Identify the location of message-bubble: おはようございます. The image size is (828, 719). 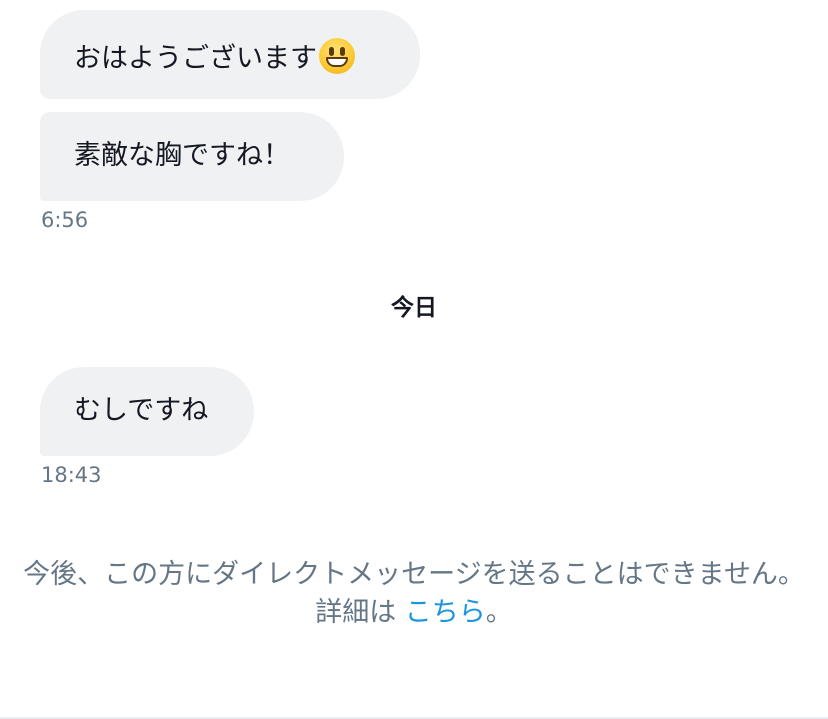
(230, 54).